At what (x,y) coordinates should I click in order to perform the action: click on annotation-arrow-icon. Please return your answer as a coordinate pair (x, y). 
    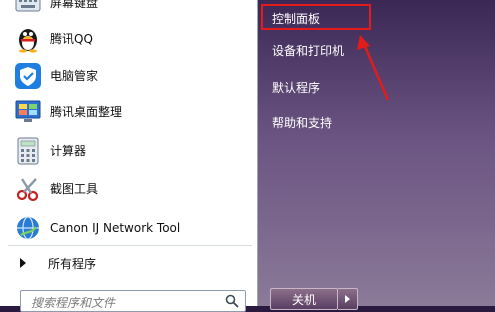
    Looking at the image, I should click on (373, 68).